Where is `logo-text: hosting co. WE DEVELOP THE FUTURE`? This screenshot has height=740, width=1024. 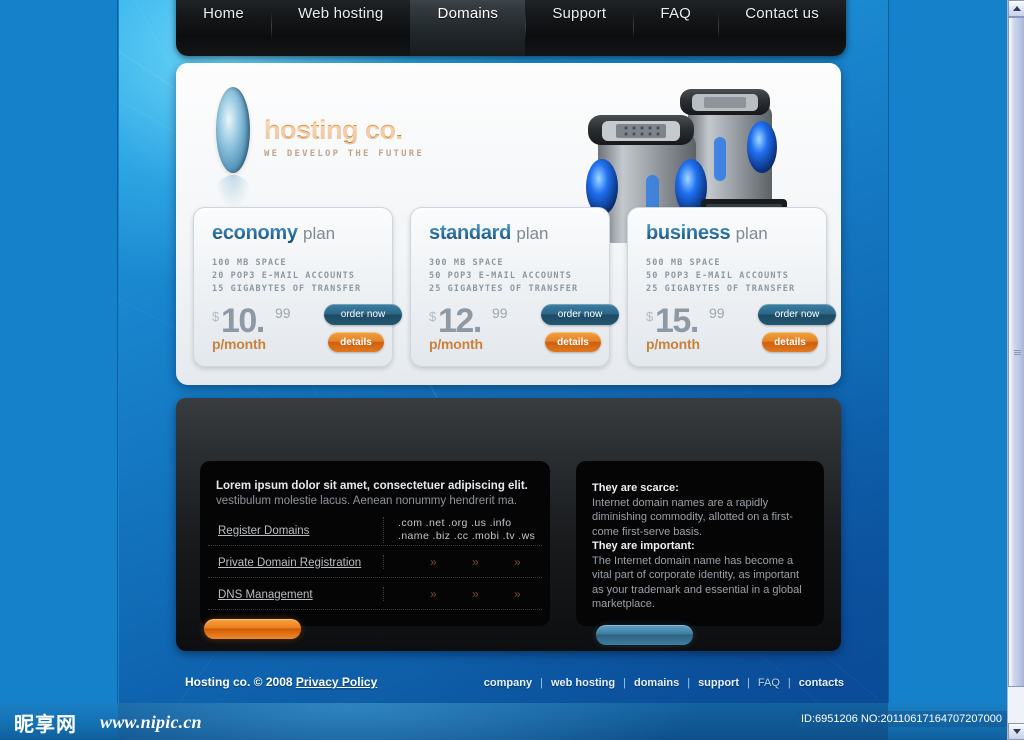
logo-text: hosting co. WE DEVELOP THE FUTURE is located at coordinates (344, 130).